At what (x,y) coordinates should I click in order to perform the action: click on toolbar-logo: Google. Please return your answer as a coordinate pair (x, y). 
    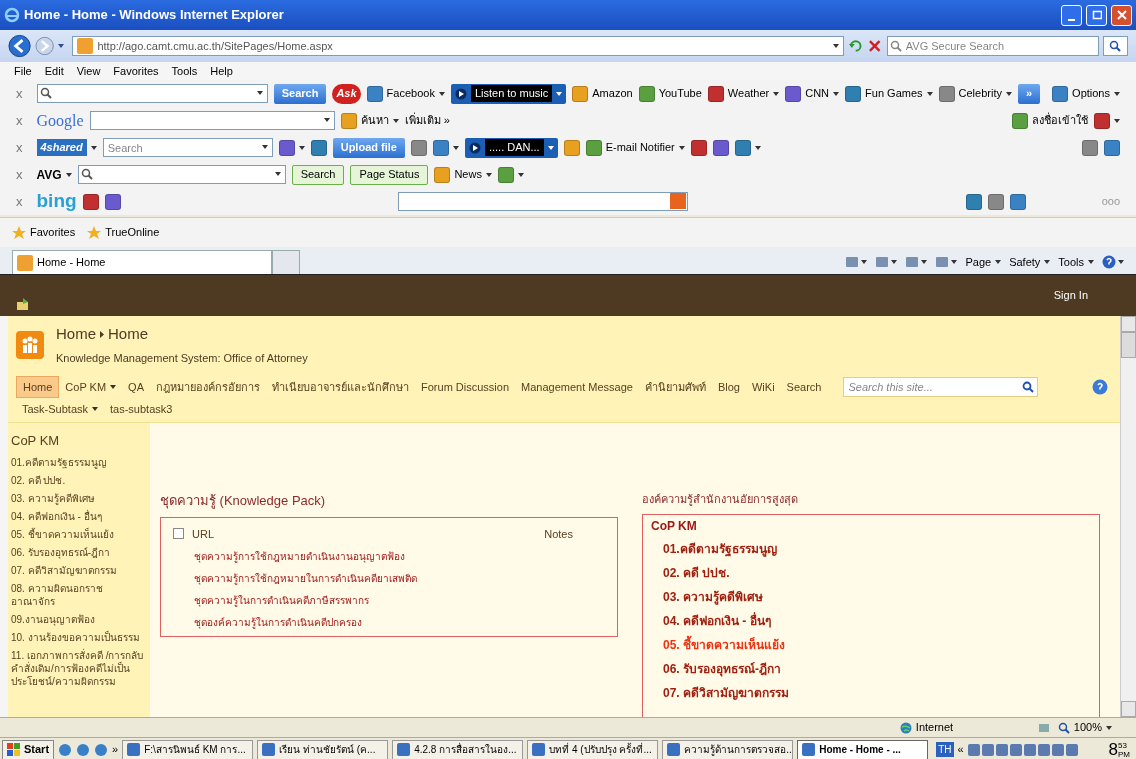
    Looking at the image, I should click on (60, 120).